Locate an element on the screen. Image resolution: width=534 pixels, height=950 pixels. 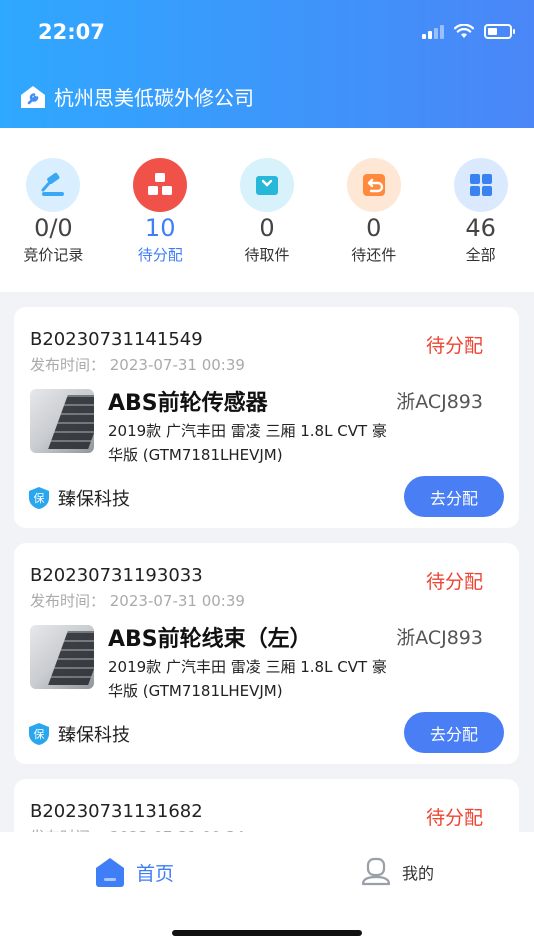
stat-pending-pickup: 0 待取件 is located at coordinates (267, 210).